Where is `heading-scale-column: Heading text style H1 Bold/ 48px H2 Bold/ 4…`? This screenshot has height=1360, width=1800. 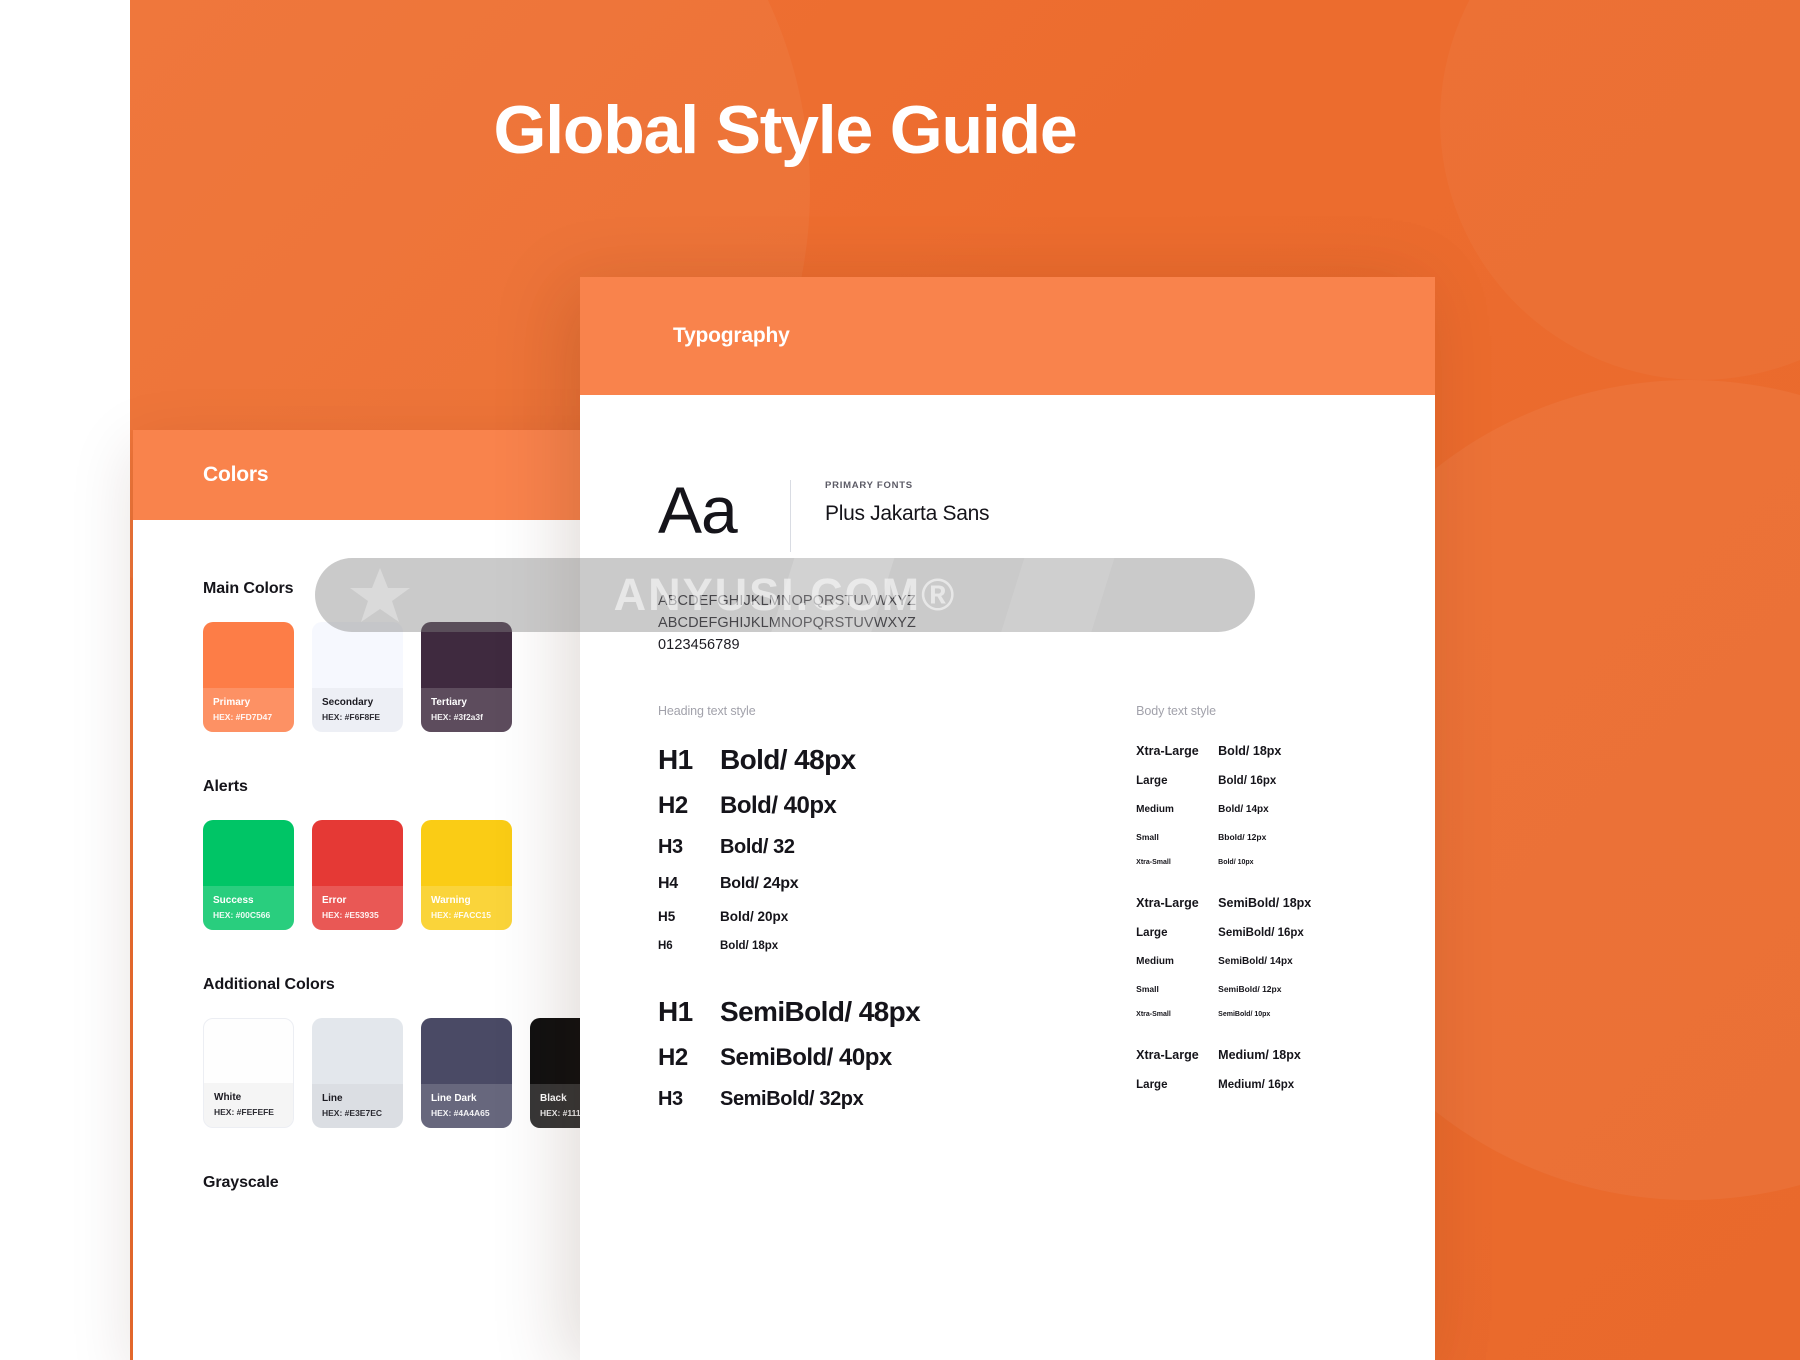 heading-scale-column: Heading text style H1 Bold/ 48px H2 Bold/ 4… is located at coordinates (897, 929).